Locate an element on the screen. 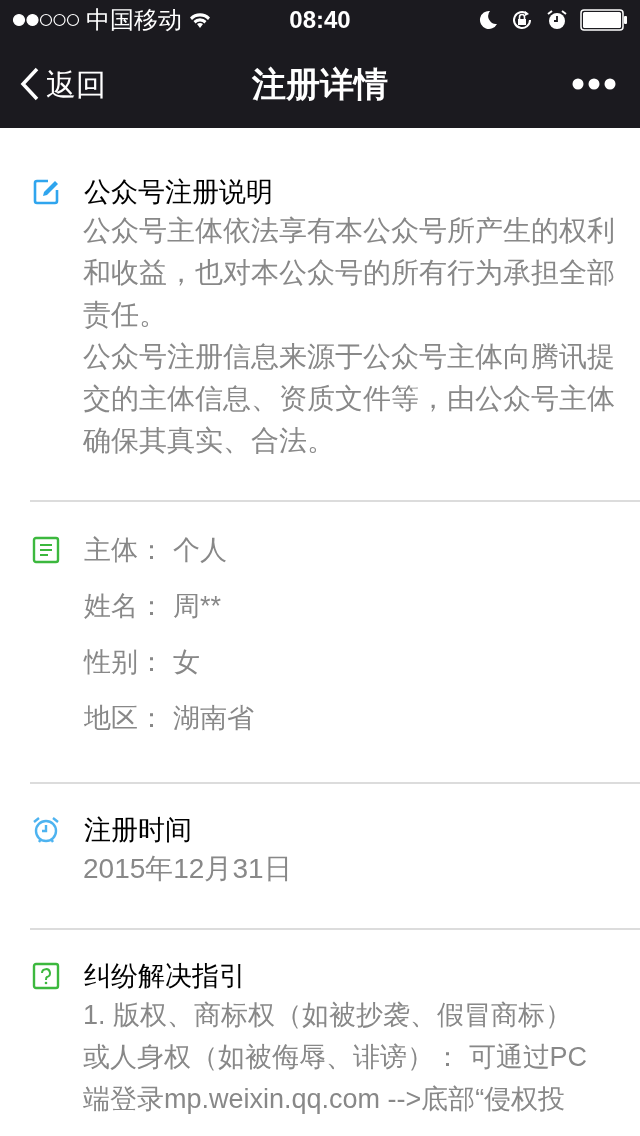 The image size is (640, 1136). rotation-lock-icon is located at coordinates (522, 20).